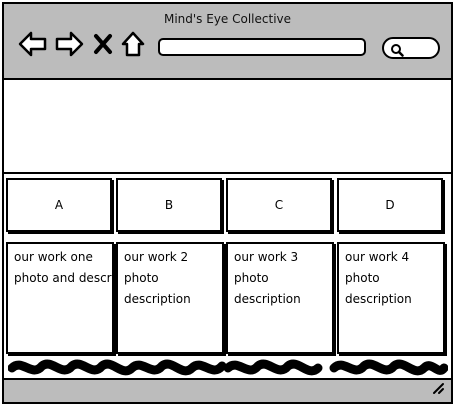  I want to click on card-title: our work 4, so click(377, 257).